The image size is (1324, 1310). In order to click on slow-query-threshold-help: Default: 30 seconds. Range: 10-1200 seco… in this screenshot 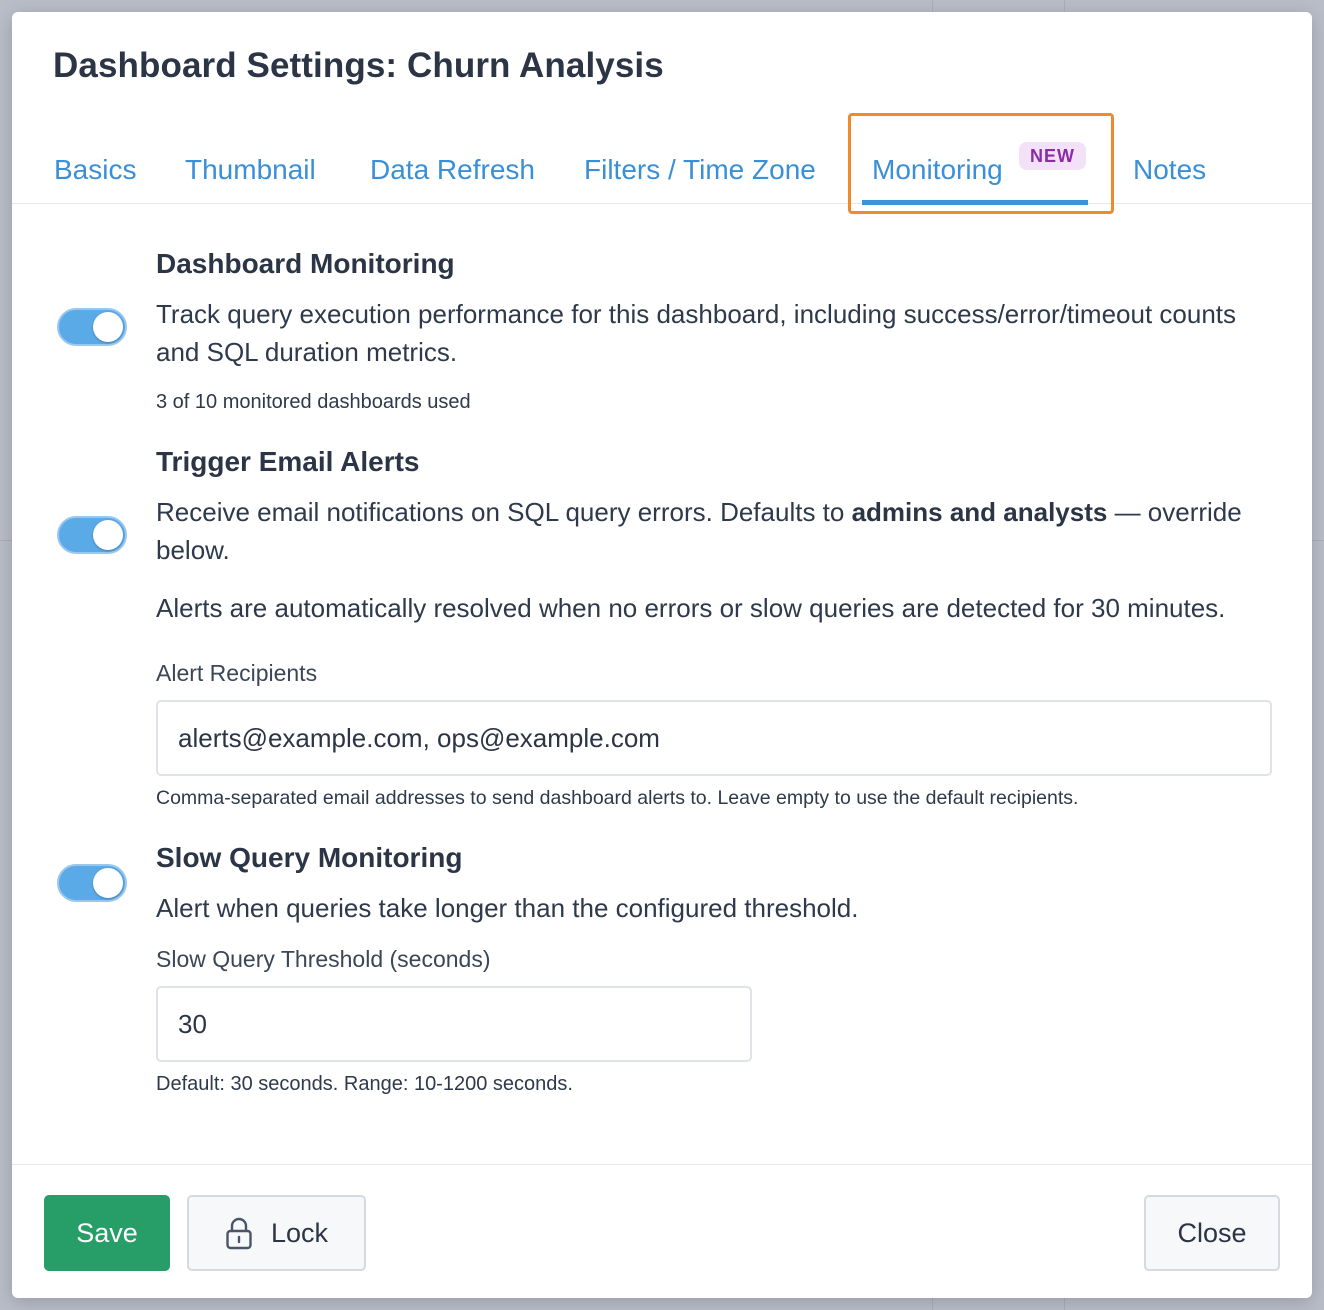, I will do `click(364, 1084)`.